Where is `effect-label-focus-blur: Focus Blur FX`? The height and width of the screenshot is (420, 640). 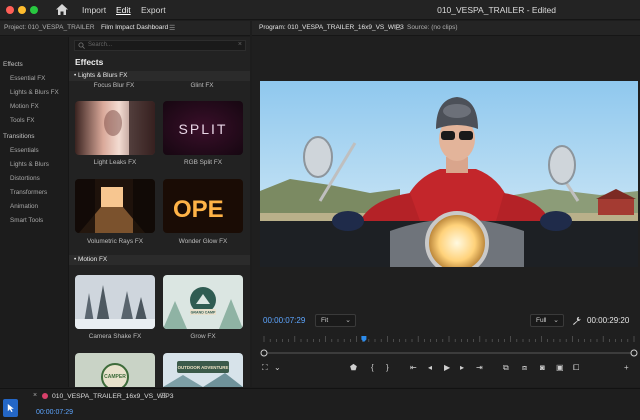
effect-label-focus-blur: Focus Blur FX is located at coordinates (114, 85).